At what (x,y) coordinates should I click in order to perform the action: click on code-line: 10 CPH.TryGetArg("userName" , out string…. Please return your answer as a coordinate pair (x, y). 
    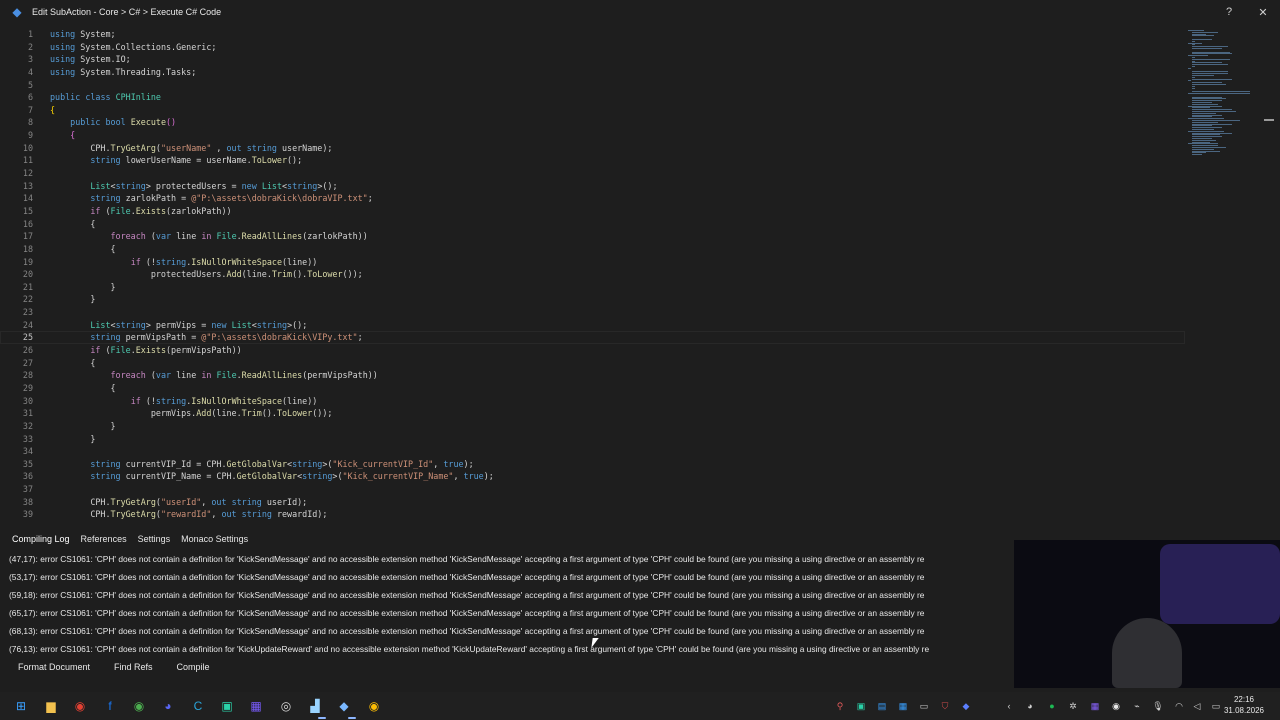
    Looking at the image, I should click on (640, 148).